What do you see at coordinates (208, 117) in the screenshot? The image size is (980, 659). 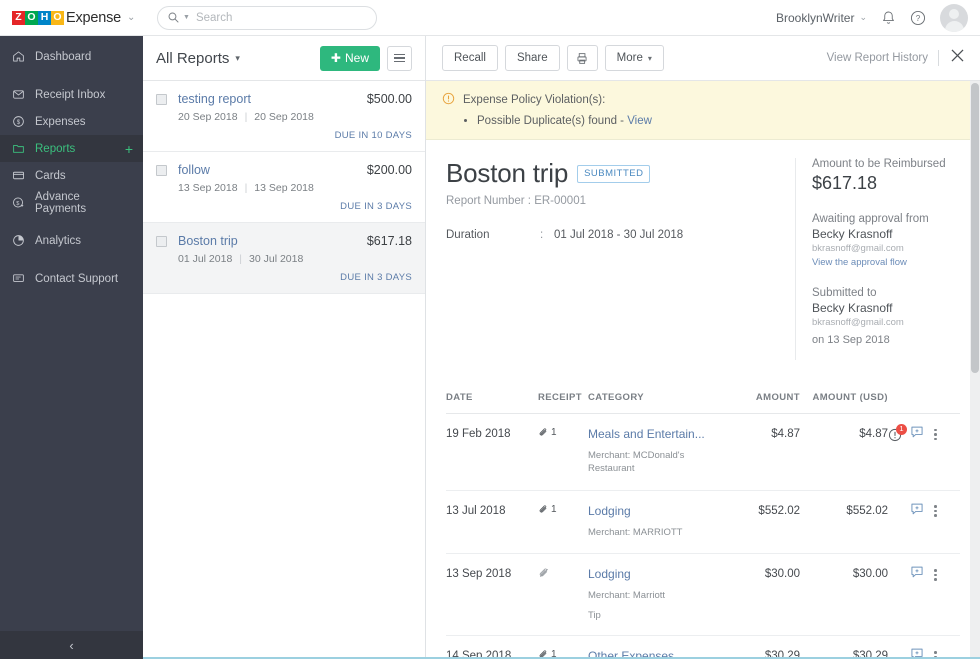 I see `report-start-date: 20 Sep 2018` at bounding box center [208, 117].